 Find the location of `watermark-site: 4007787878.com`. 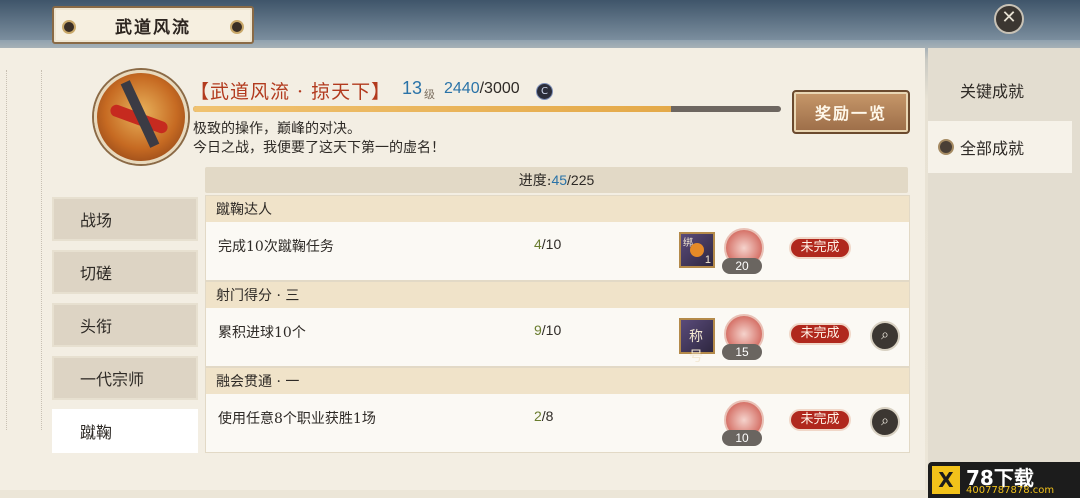

watermark-site: 4007787878.com is located at coordinates (1010, 490).